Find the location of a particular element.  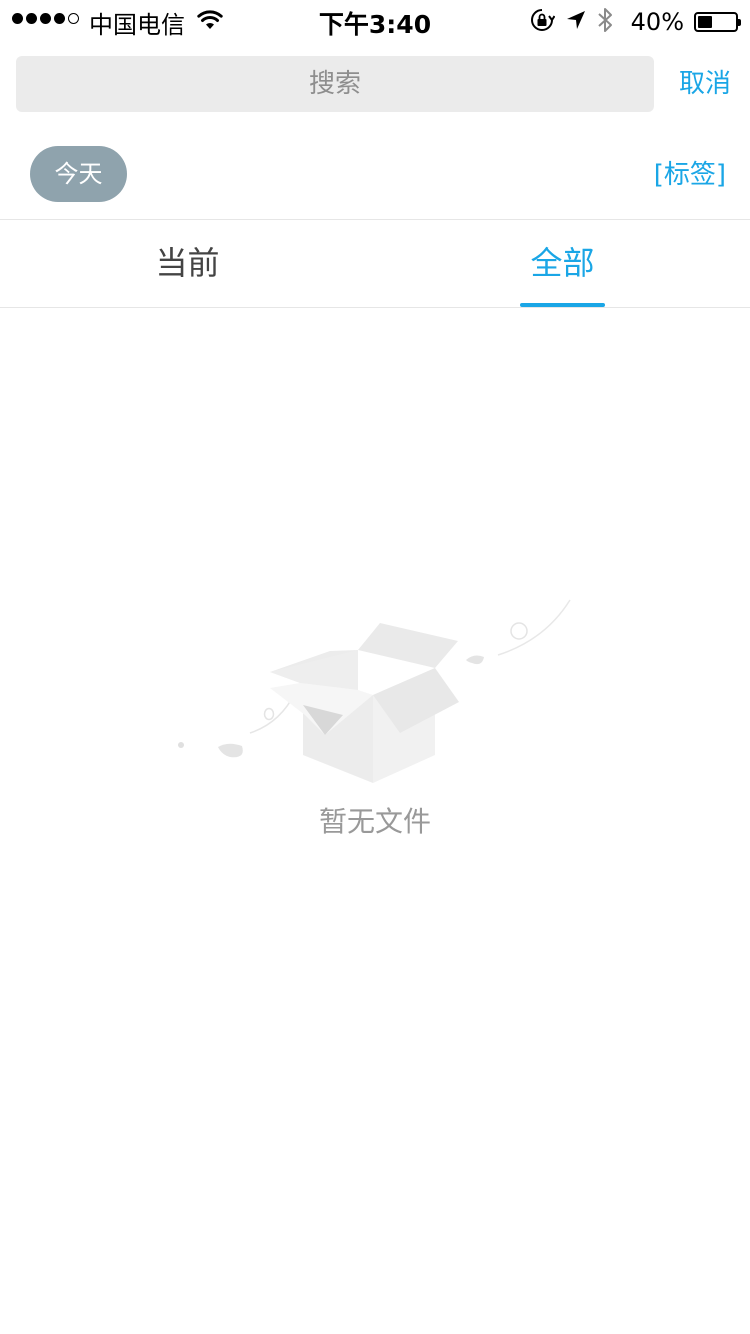

tab-all: 全部 is located at coordinates (562, 263).